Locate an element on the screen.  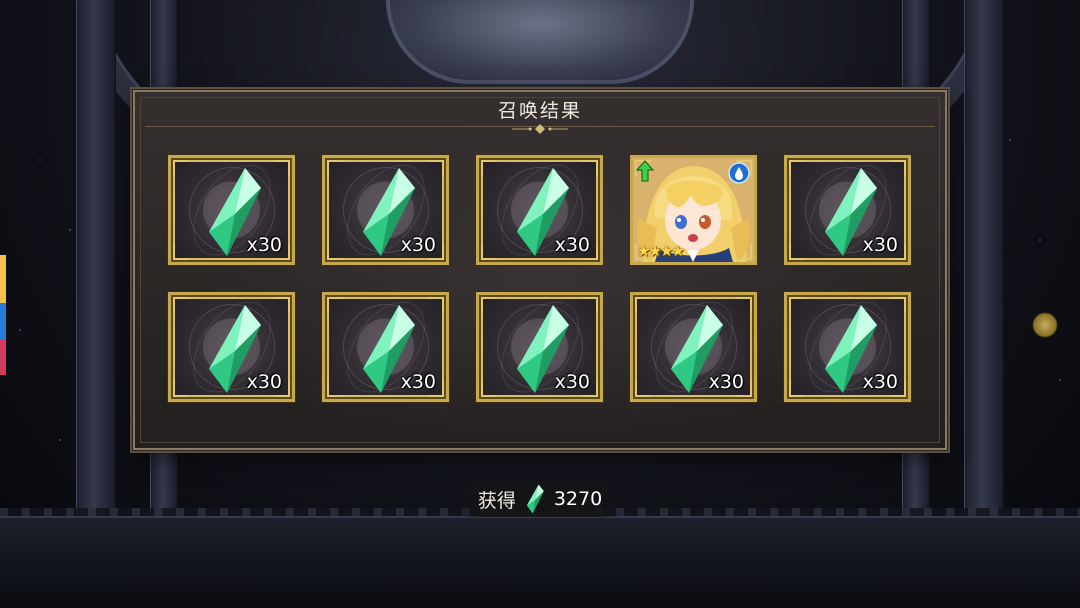
rarity-stars: ★★★★ is located at coordinates (661, 251).